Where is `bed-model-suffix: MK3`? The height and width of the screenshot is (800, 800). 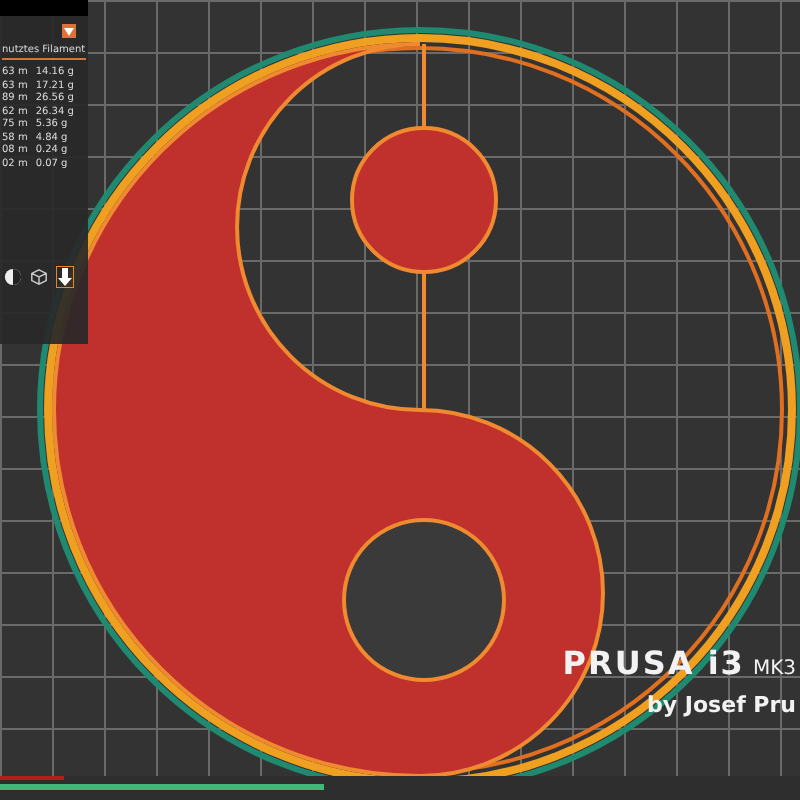
bed-model-suffix: MK3 is located at coordinates (774, 669).